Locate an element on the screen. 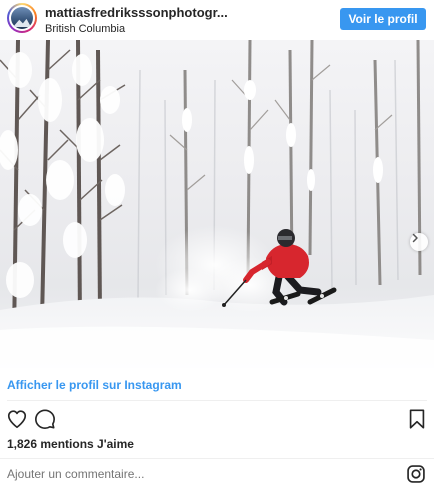 This screenshot has height=490, width=434. comment-row is located at coordinates (217, 474).